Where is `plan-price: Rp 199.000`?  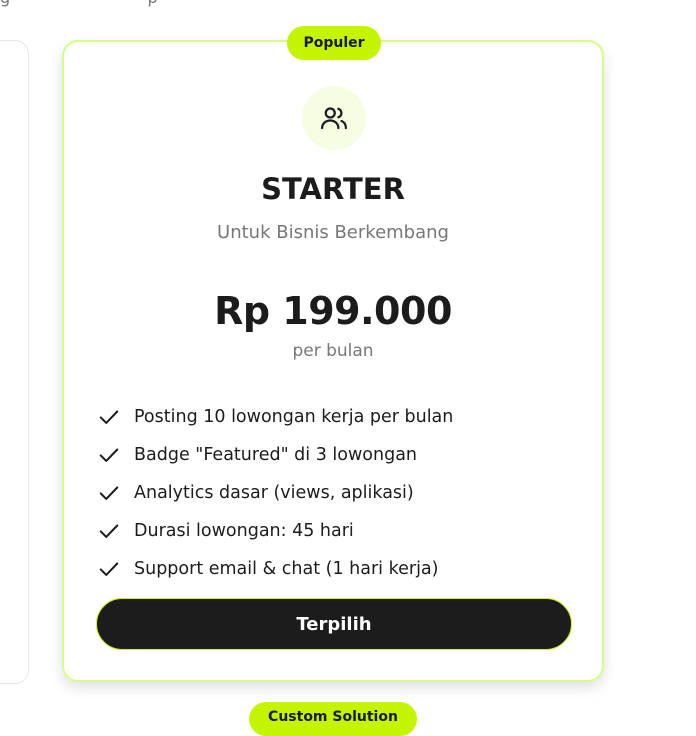
plan-price: Rp 199.000 is located at coordinates (333, 311).